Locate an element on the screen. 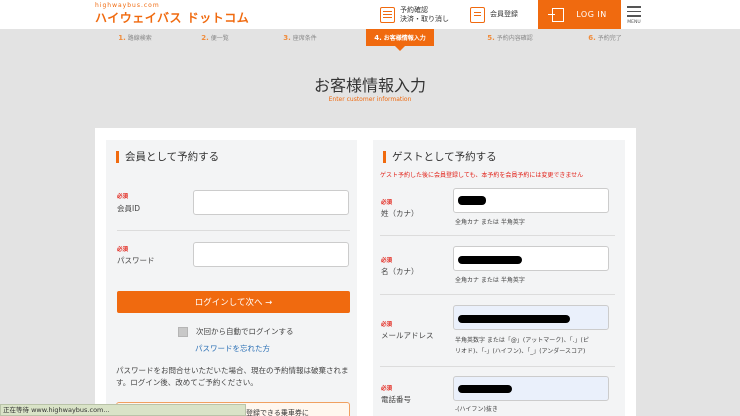  password-label: パスワード is located at coordinates (136, 260).